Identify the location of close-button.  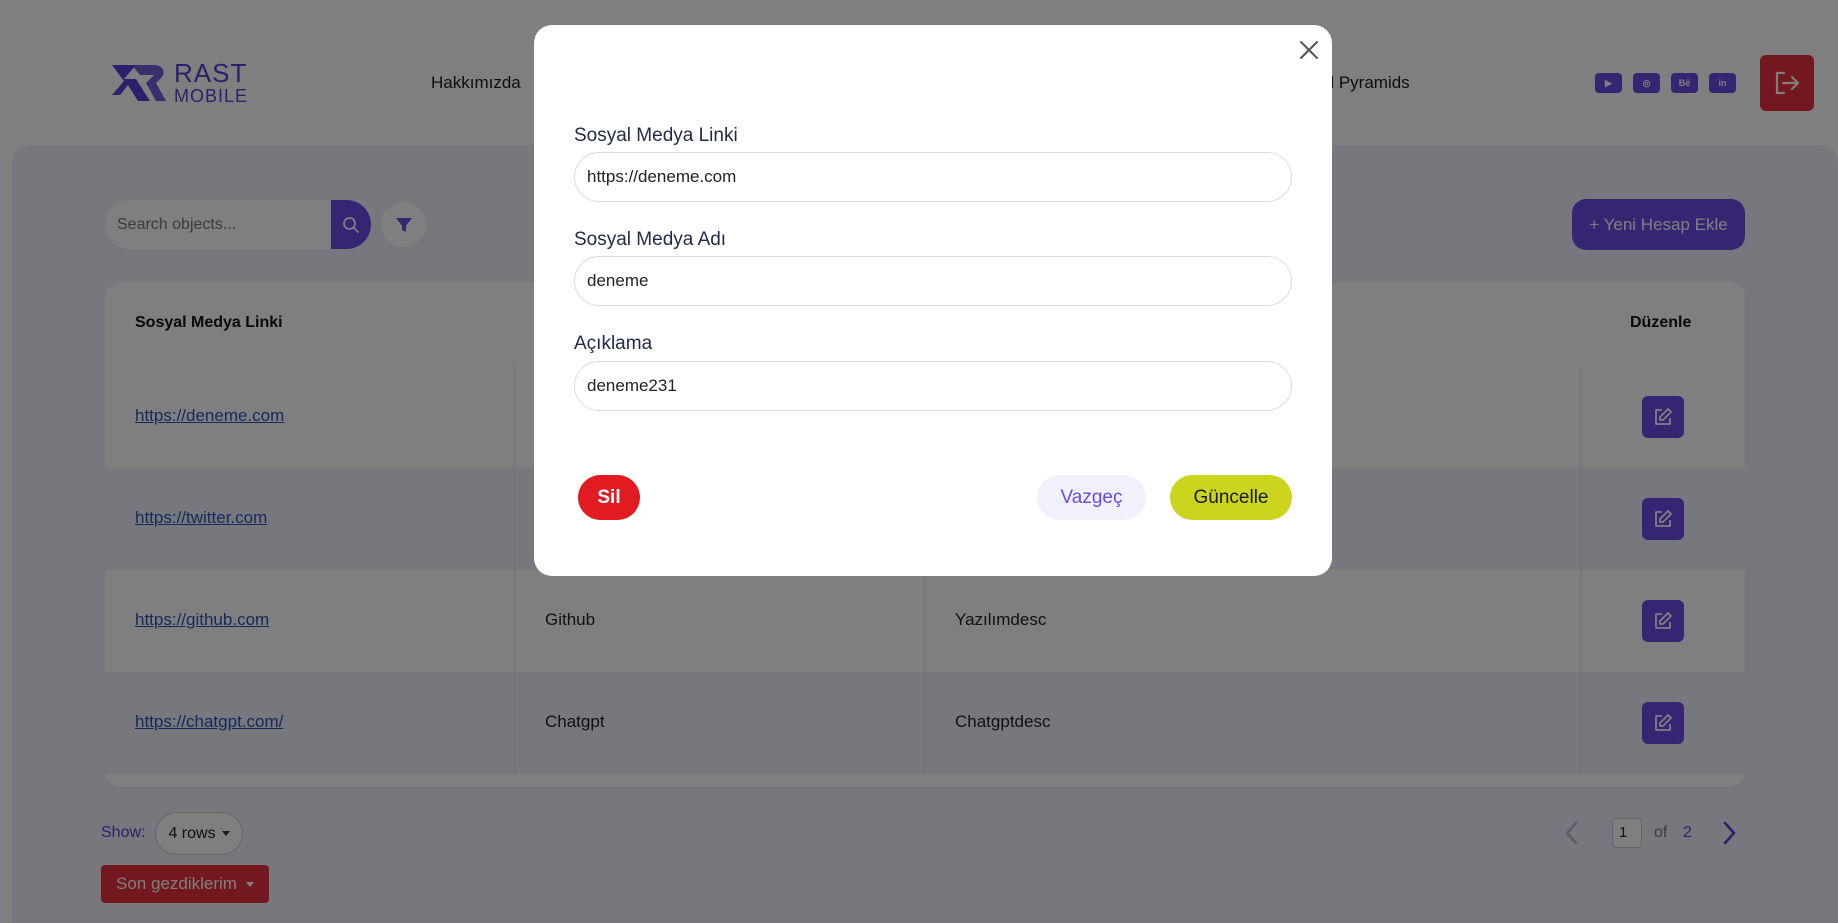
(1309, 50).